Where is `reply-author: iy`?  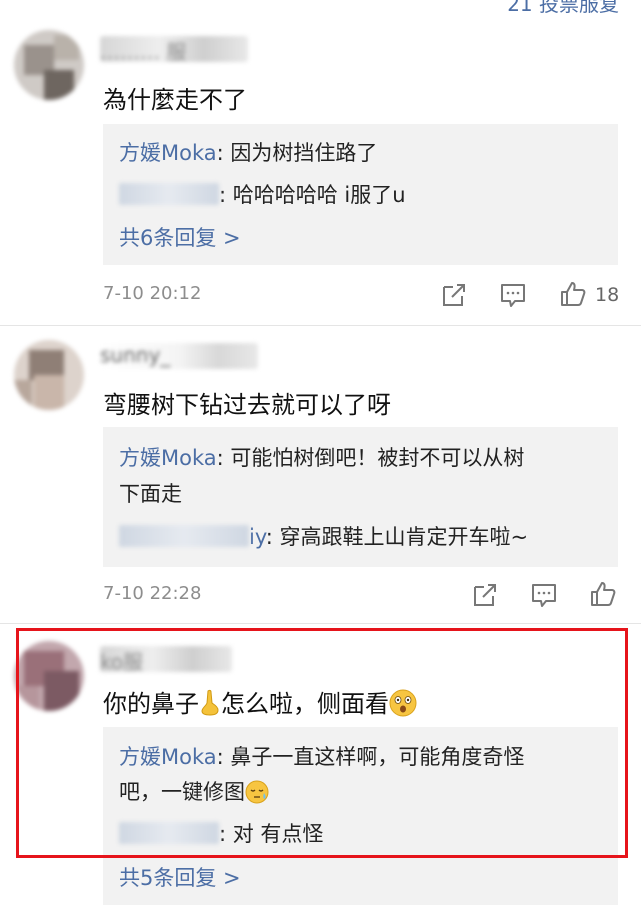
reply-author: iy is located at coordinates (257, 537).